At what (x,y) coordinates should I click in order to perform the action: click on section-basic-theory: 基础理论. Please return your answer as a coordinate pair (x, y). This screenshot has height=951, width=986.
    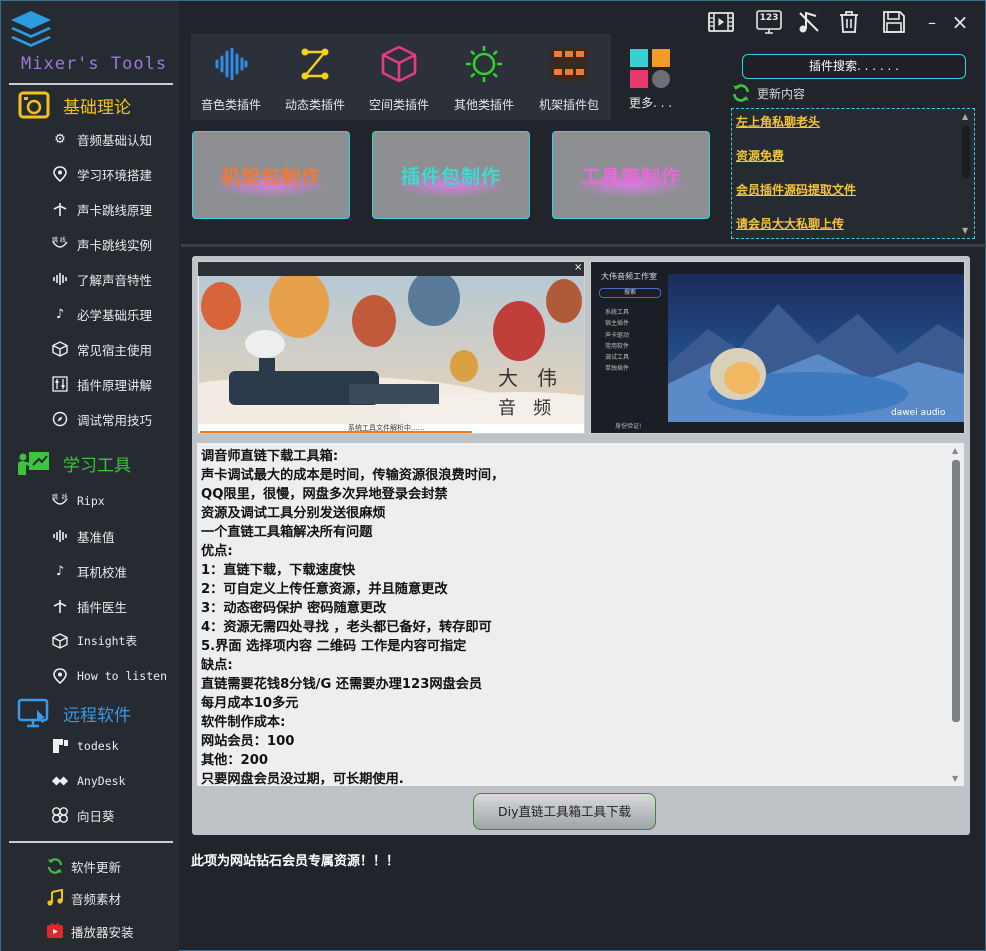
    Looking at the image, I should click on (97, 105).